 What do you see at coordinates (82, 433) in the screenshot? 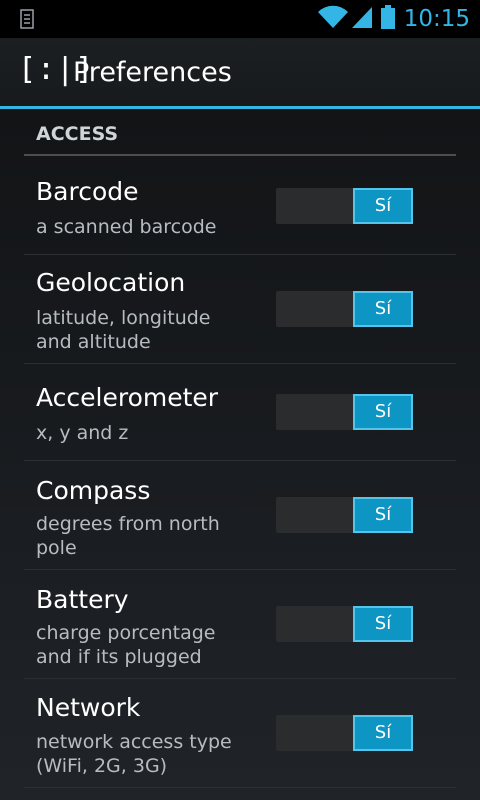
I see `pref-summary: x, y and z` at bounding box center [82, 433].